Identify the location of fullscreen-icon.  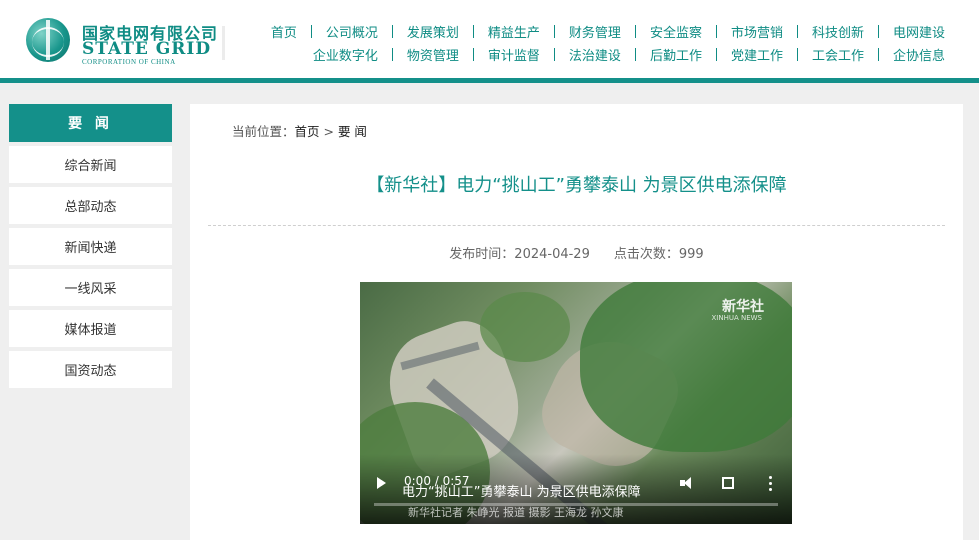
(728, 483).